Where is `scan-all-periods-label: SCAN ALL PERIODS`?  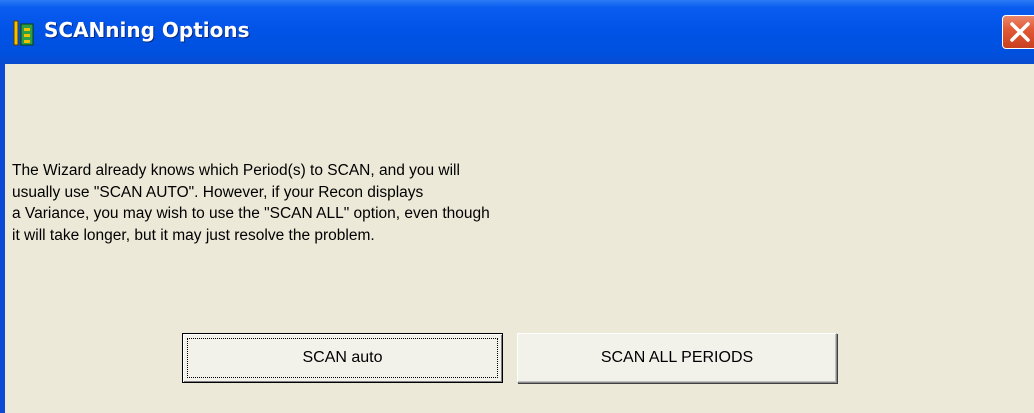 scan-all-periods-label: SCAN ALL PERIODS is located at coordinates (677, 357).